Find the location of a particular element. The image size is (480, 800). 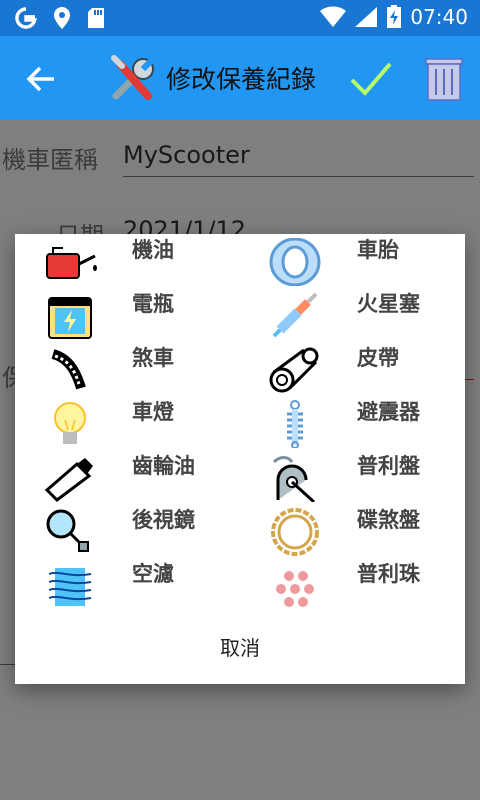

dialog-item-pulley: 普利盤 is located at coordinates (352, 477).